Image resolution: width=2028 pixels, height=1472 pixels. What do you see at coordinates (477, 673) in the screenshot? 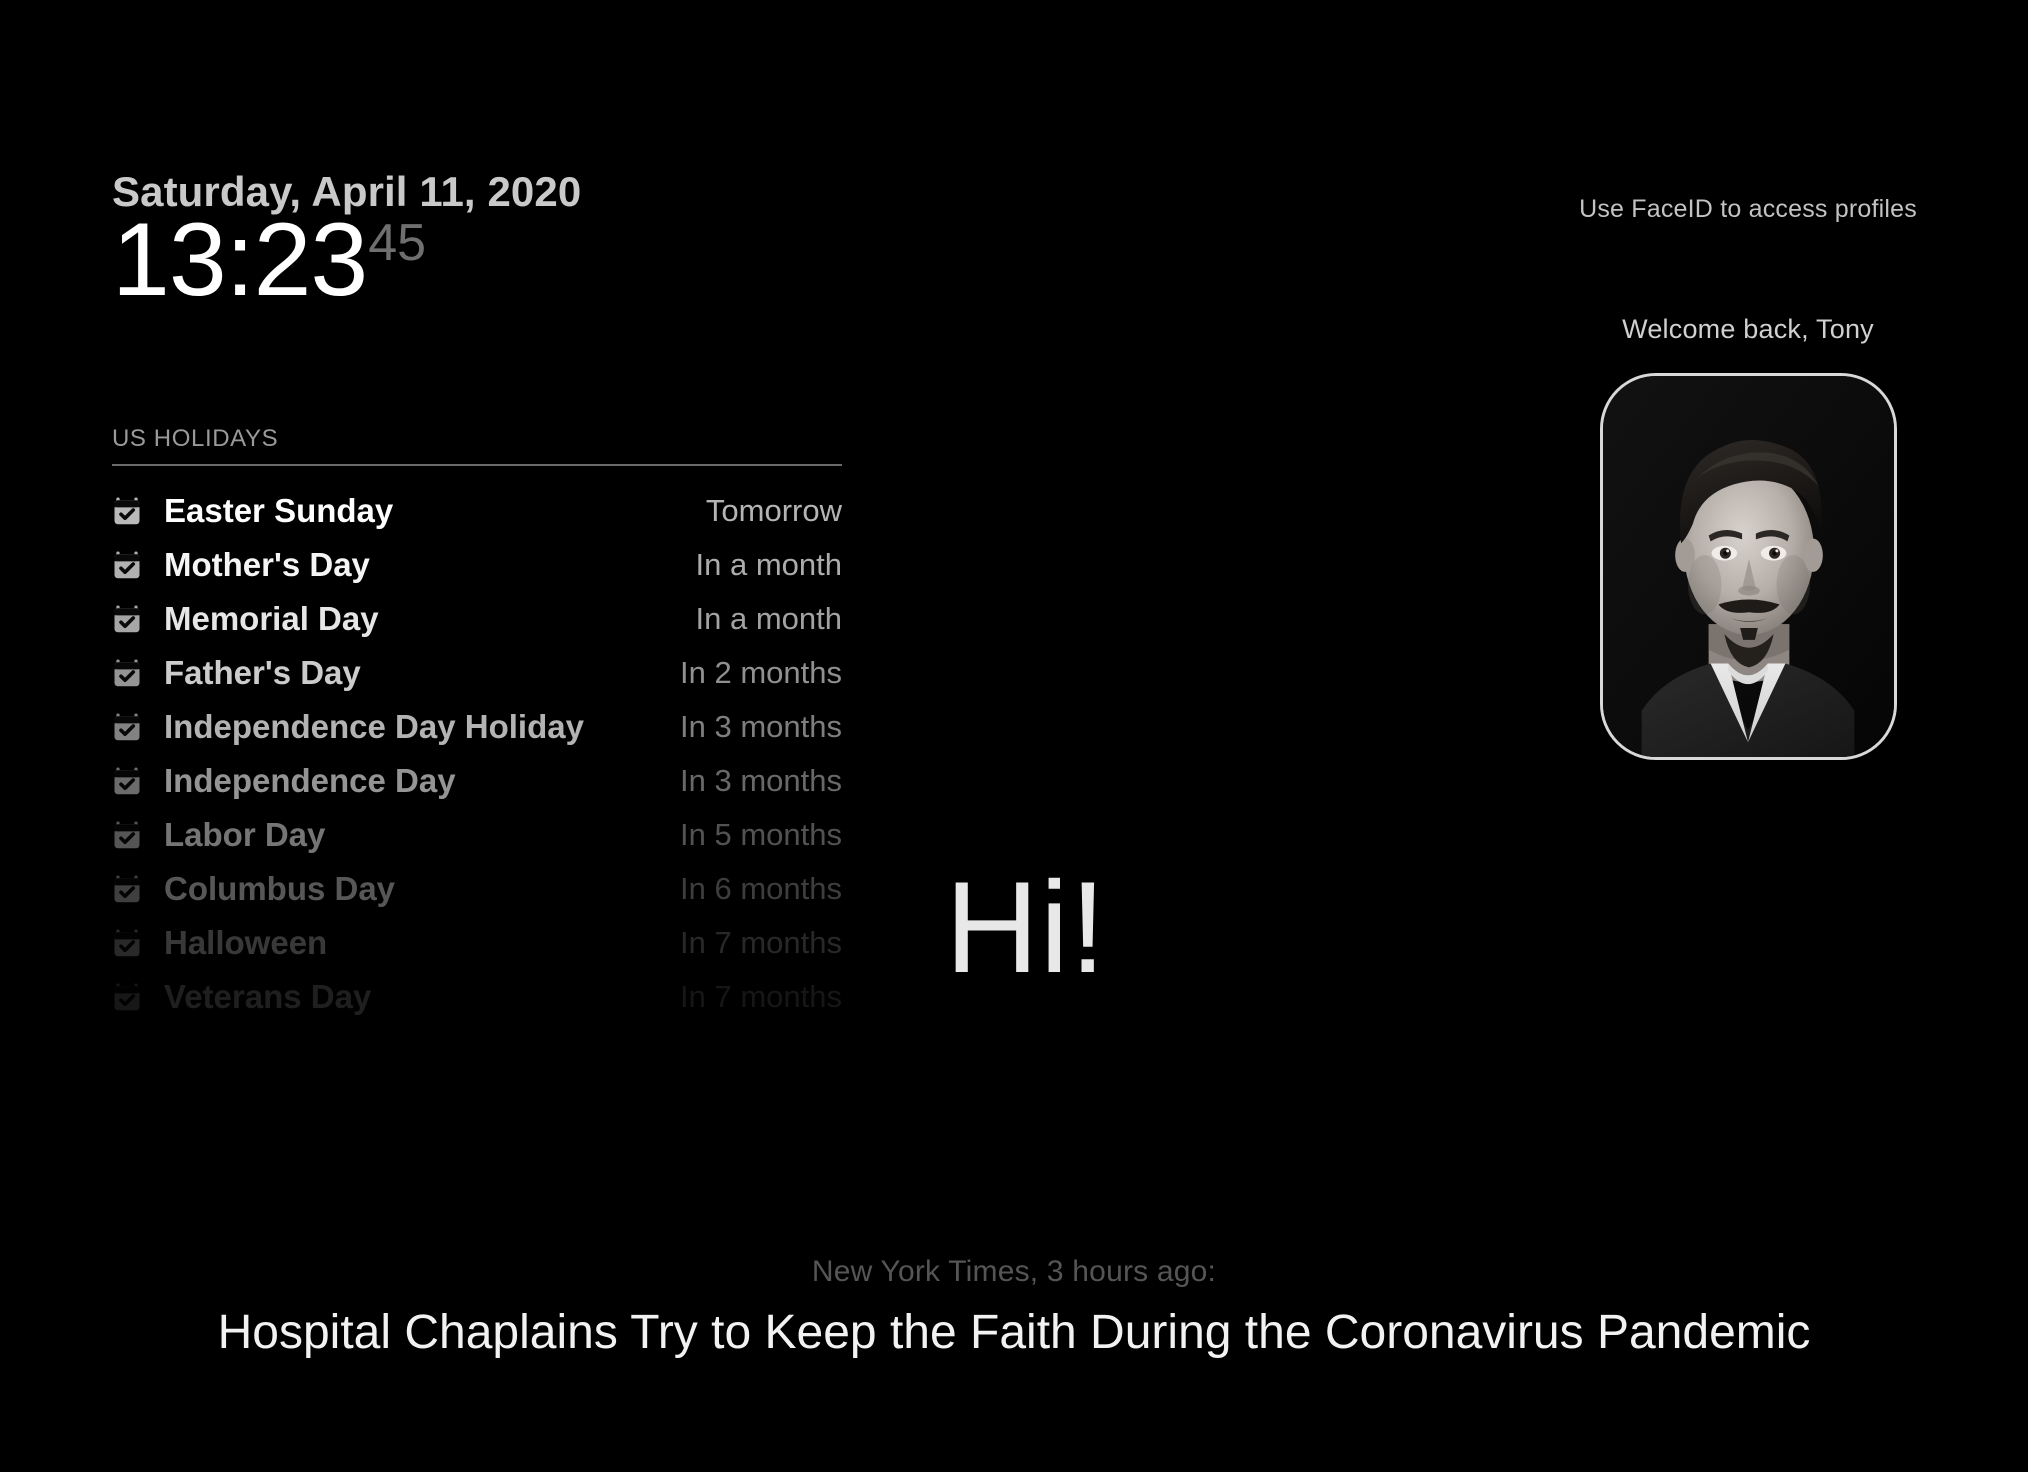
I see `holiday-row: Father's Day In 2 months` at bounding box center [477, 673].